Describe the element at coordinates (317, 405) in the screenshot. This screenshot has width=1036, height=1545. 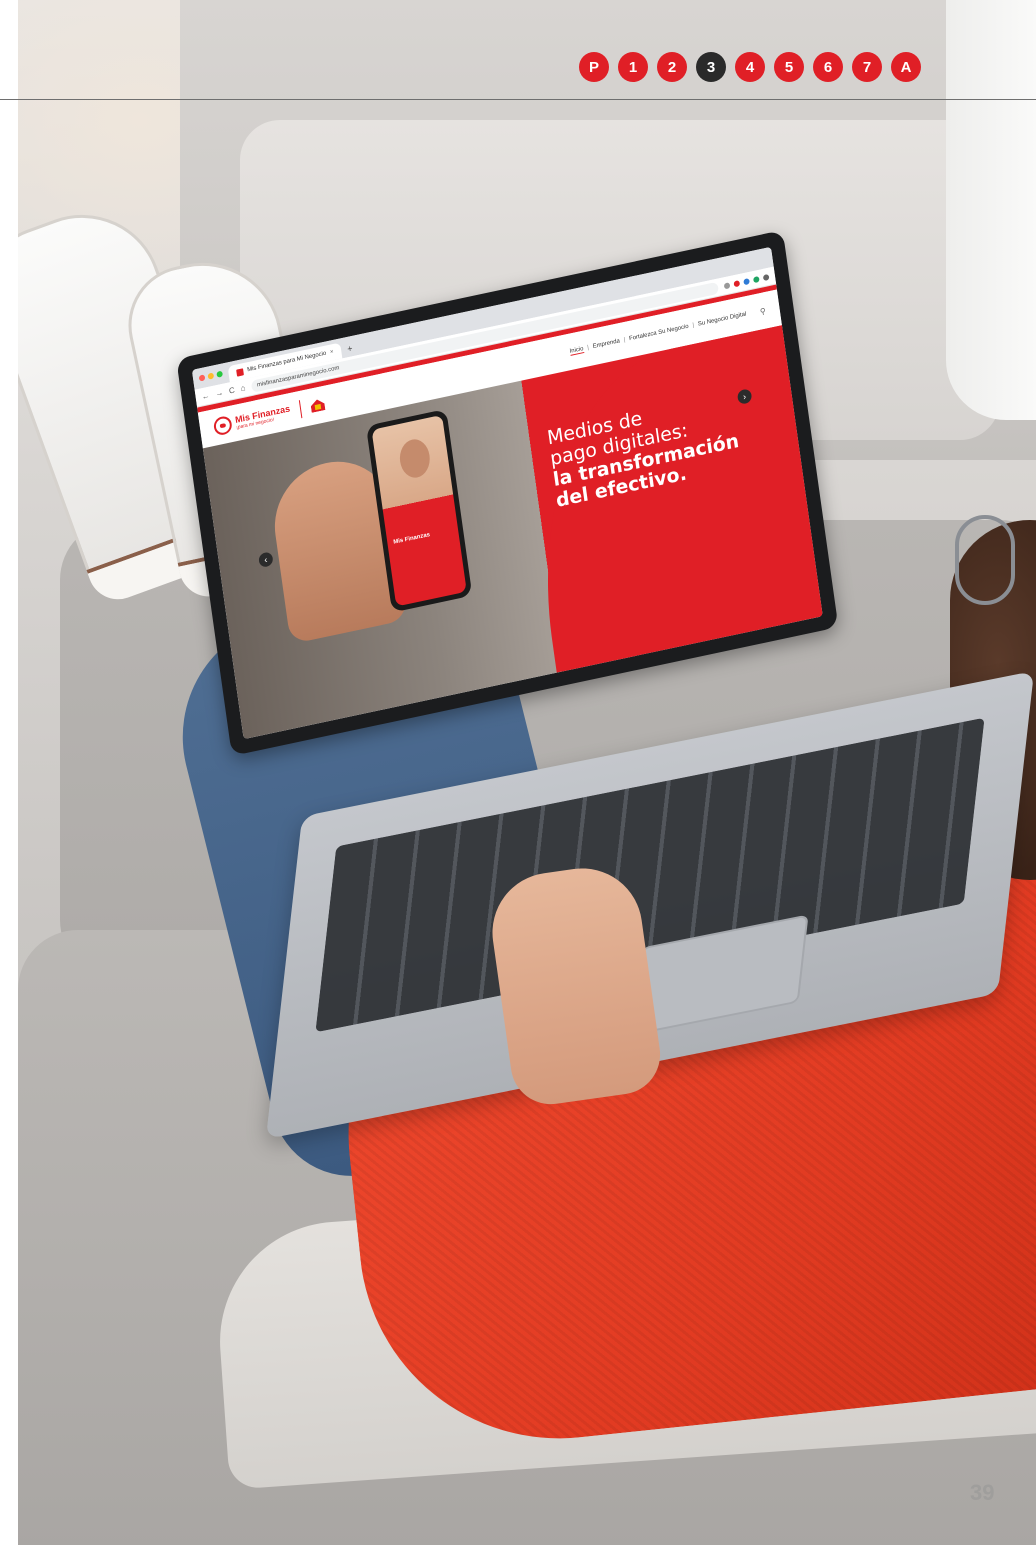
I see `house-icon` at that location.